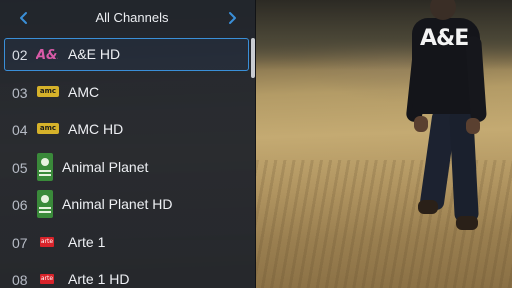 This screenshot has height=288, width=512. Describe the element at coordinates (24, 18) in the screenshot. I see `chevron-left-icon` at that location.